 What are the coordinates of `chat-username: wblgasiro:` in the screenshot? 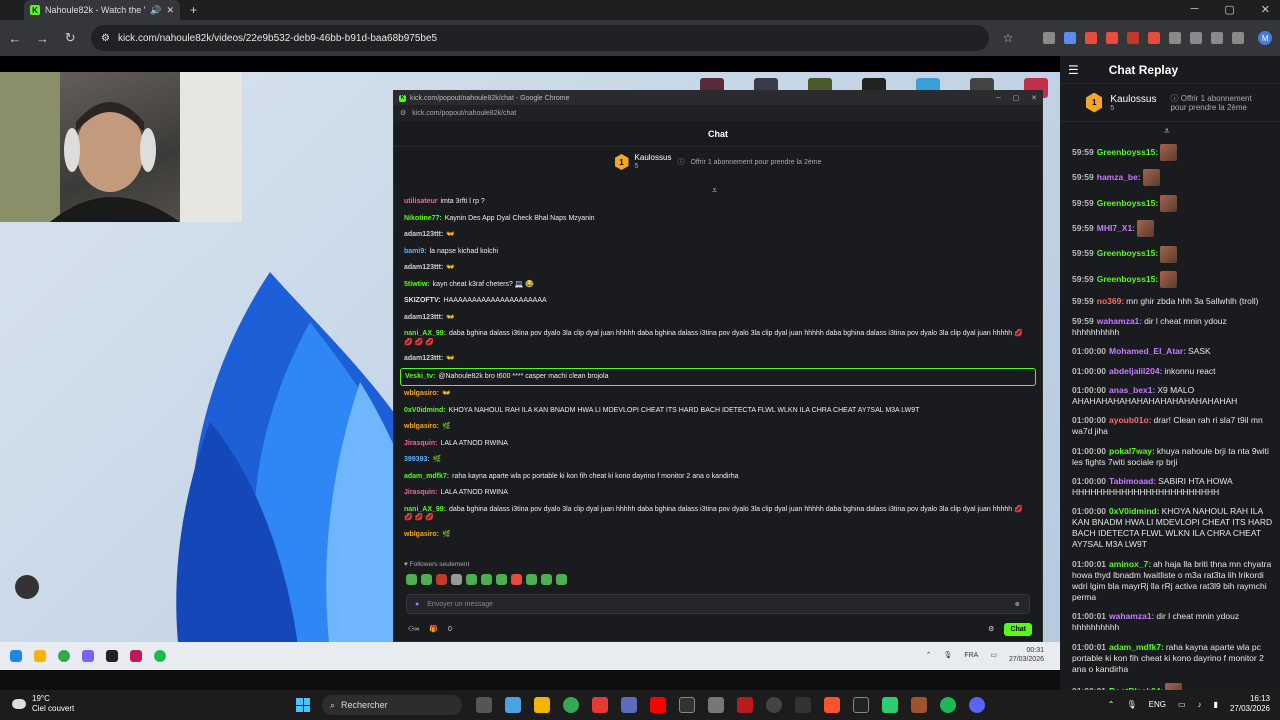 It's located at (421, 426).